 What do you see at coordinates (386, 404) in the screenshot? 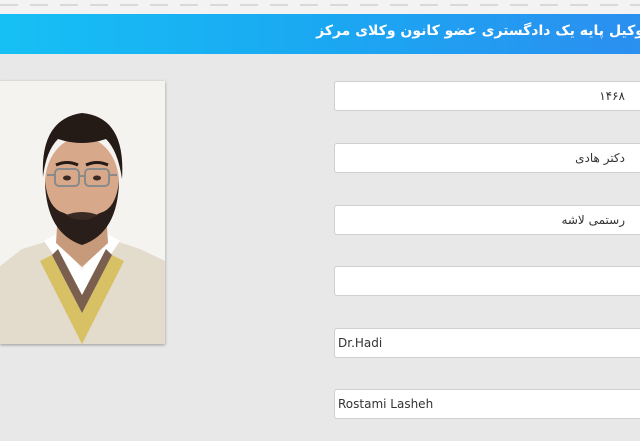
I see `field-value: Rostami Lasheh` at bounding box center [386, 404].